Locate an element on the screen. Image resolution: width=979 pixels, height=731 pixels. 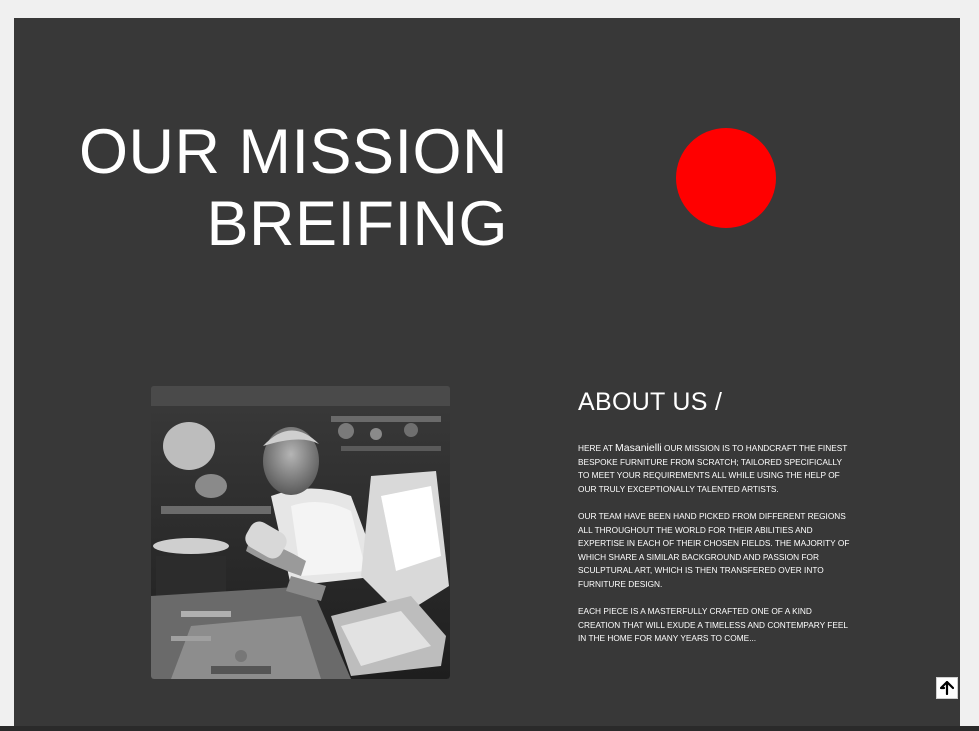
title-line-2: BREIFING is located at coordinates (357, 224).